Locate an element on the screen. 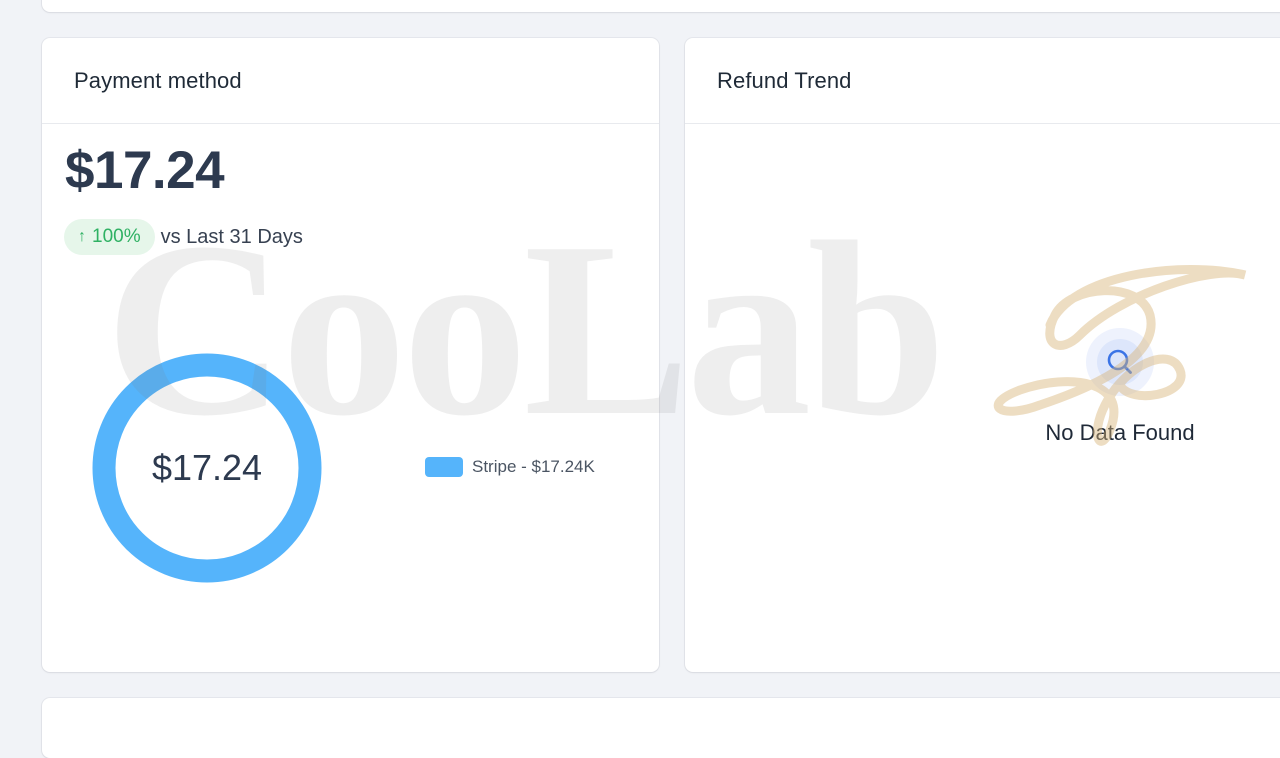 This screenshot has height=758, width=1280. bottom-card-edge is located at coordinates (661, 728).